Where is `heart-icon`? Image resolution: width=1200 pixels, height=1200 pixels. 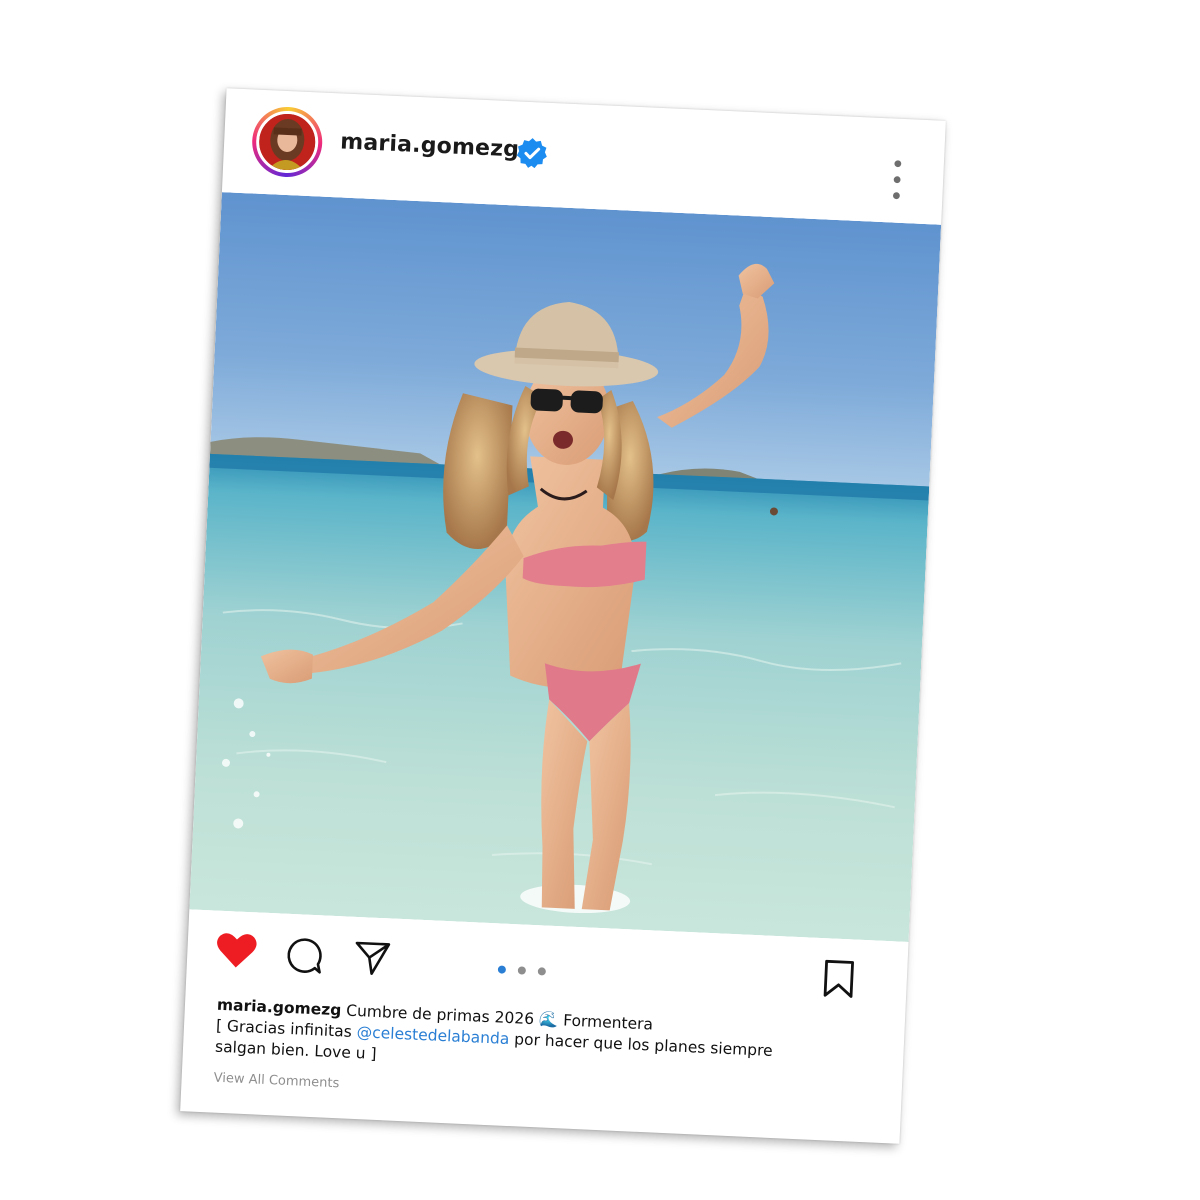
heart-icon is located at coordinates (237, 951).